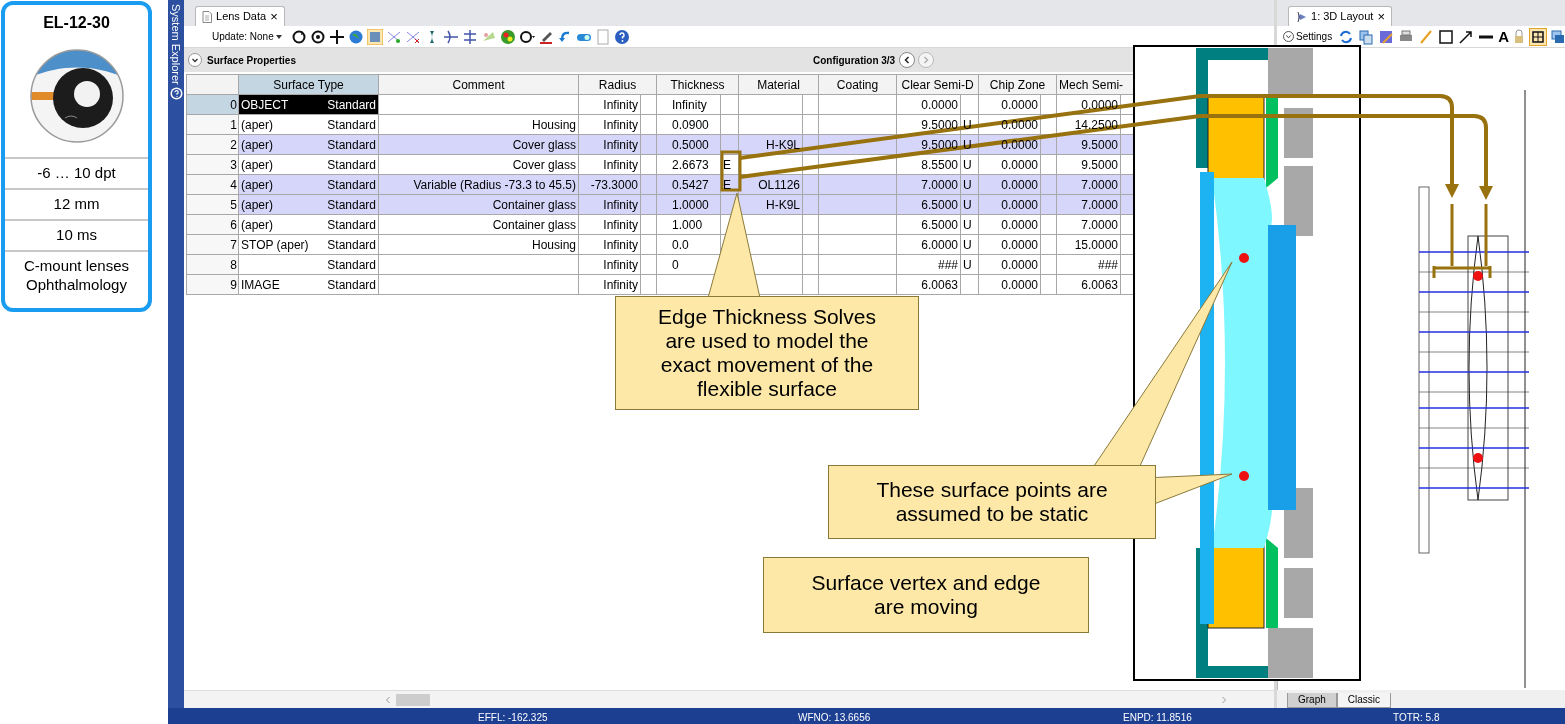 The image size is (1565, 724). I want to click on row-number: 1, so click(233, 124).